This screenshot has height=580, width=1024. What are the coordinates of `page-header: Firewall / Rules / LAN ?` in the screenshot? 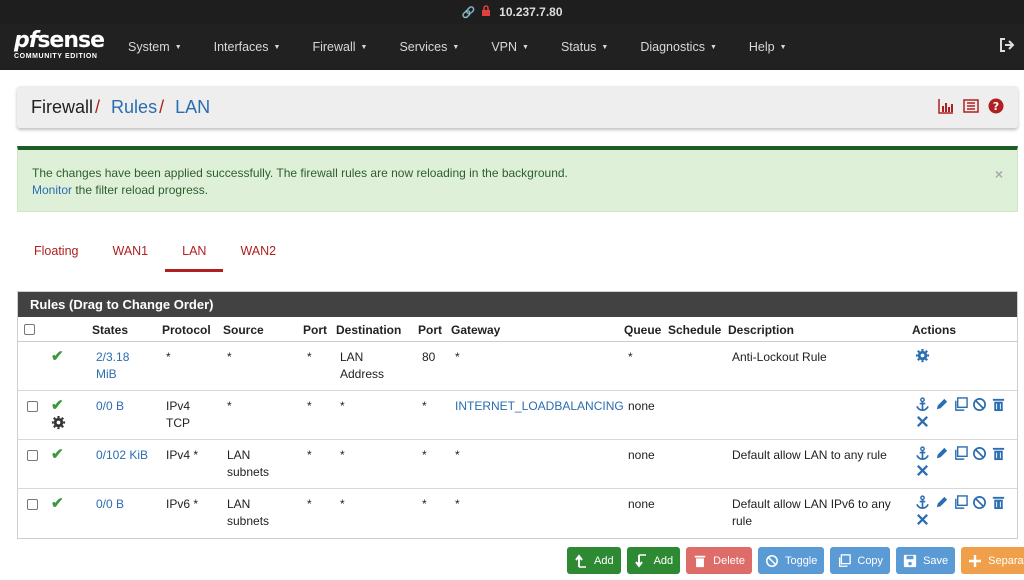 It's located at (517, 107).